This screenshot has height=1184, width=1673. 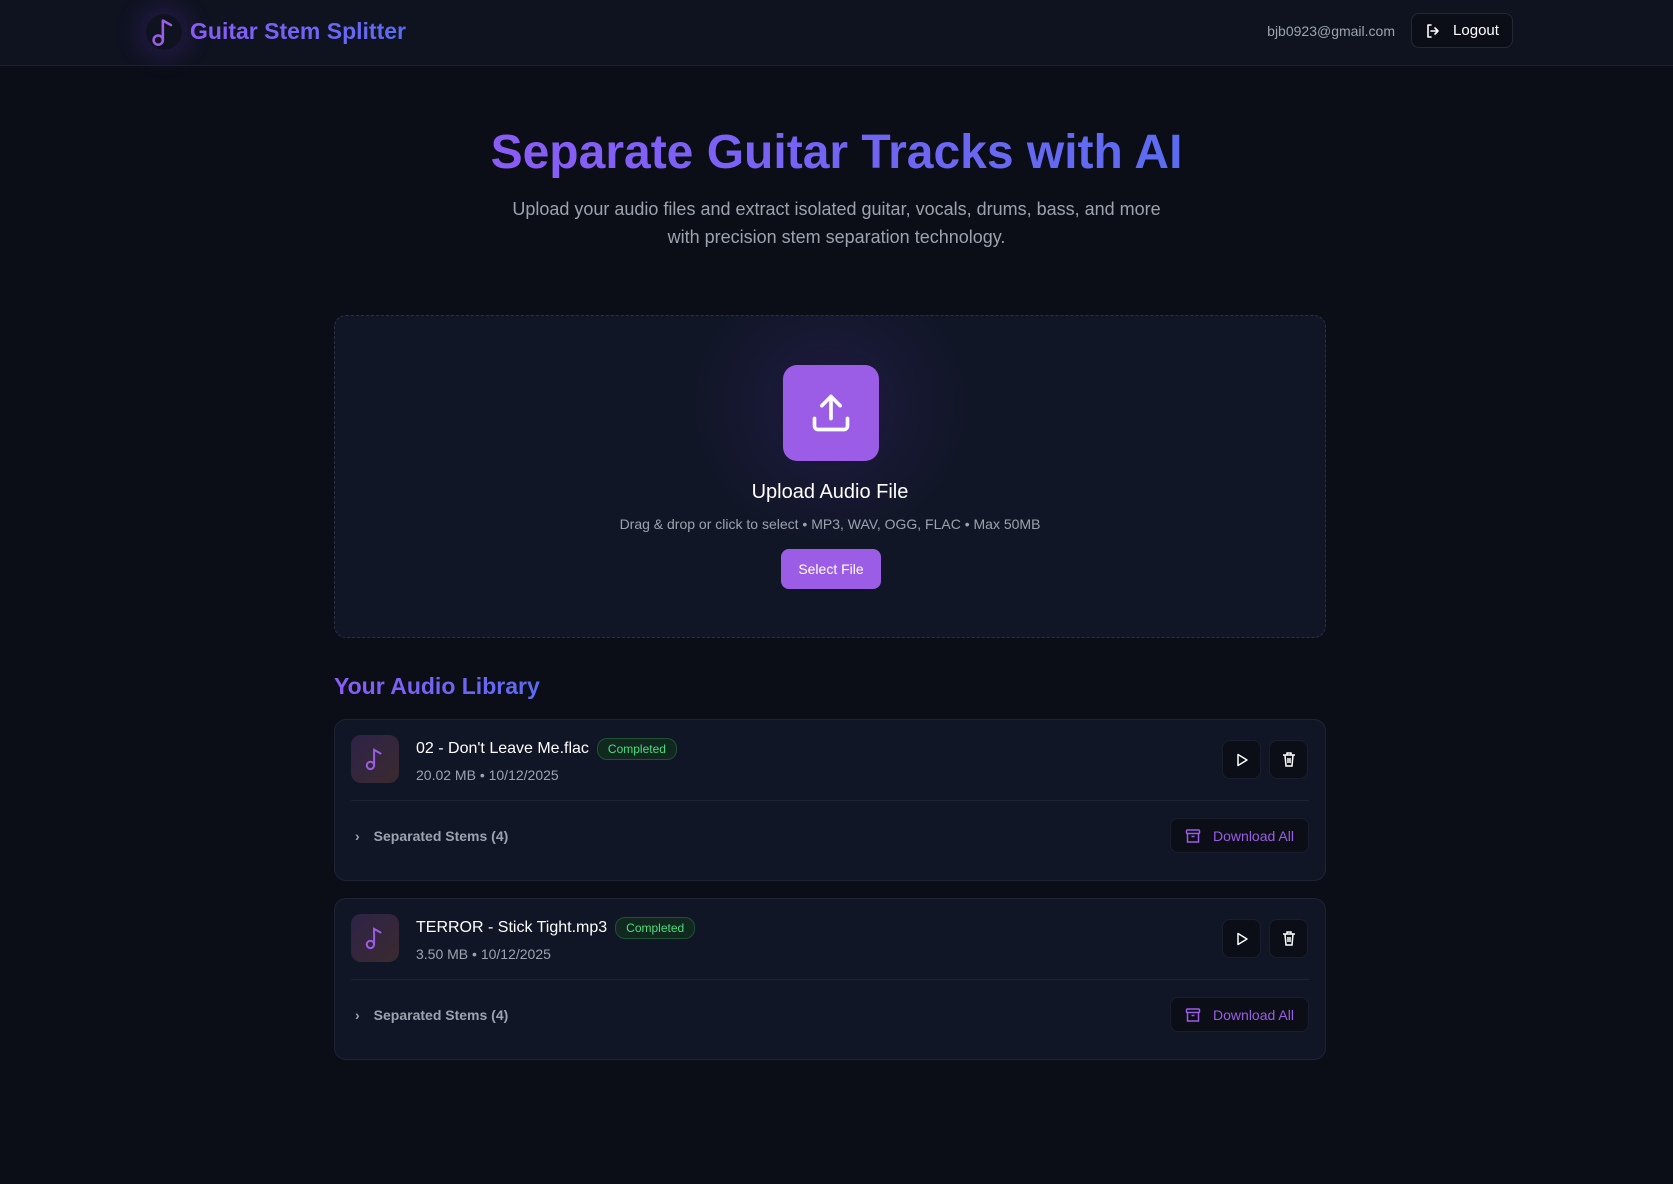 I want to click on select-file-button: Select File, so click(x=831, y=569).